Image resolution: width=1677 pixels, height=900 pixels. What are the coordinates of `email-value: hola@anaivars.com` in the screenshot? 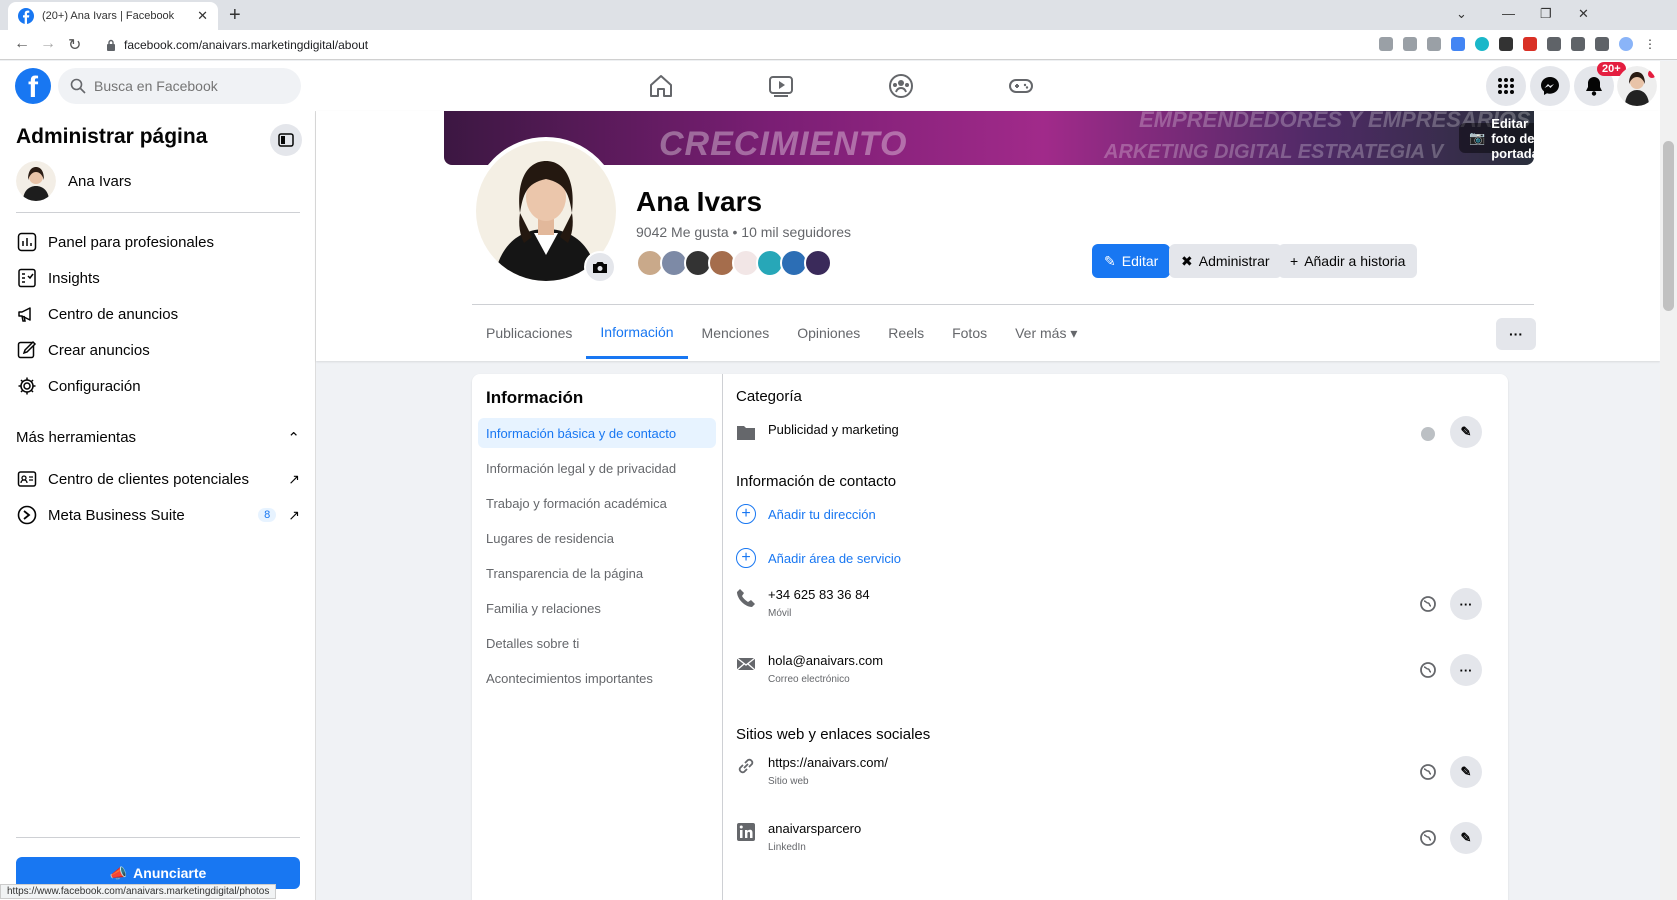 It's located at (826, 660).